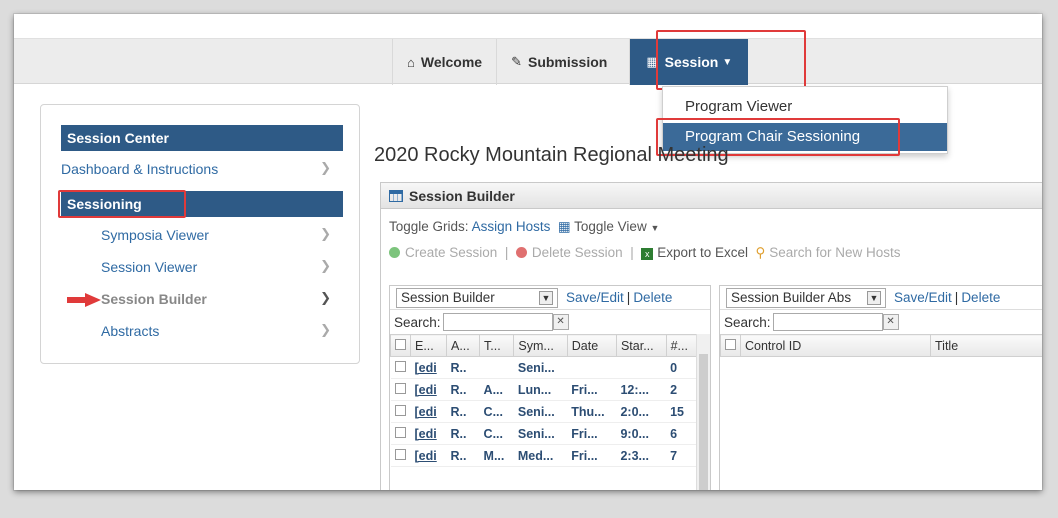 The width and height of the screenshot is (1058, 518). What do you see at coordinates (202, 204) in the screenshot?
I see `sidebar-item-sessioning: Sessioning` at bounding box center [202, 204].